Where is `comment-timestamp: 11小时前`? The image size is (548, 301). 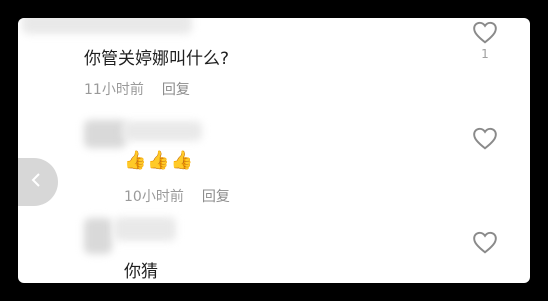
comment-timestamp: 11小时前 is located at coordinates (114, 90).